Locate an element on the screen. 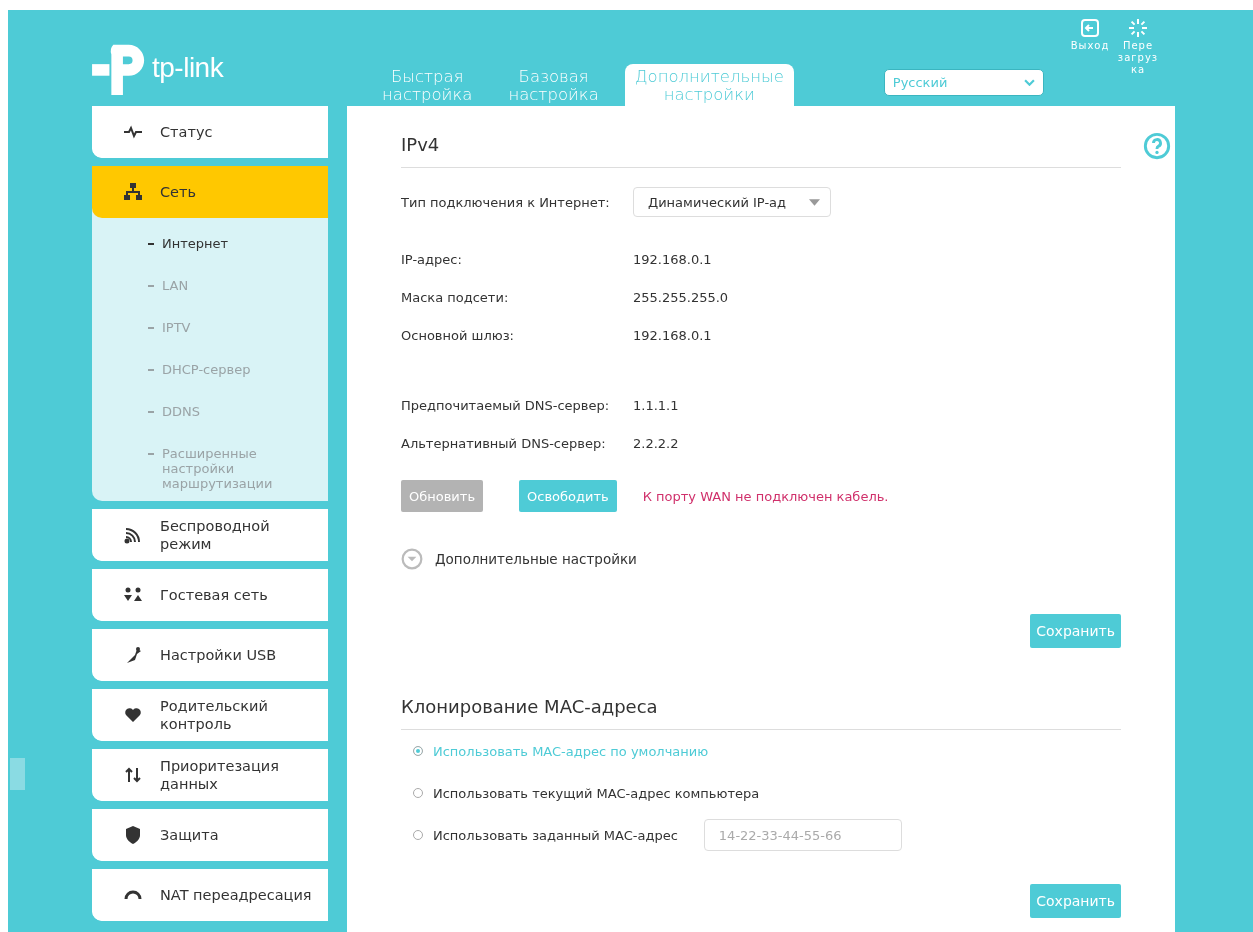  side-handle is located at coordinates (17, 774).